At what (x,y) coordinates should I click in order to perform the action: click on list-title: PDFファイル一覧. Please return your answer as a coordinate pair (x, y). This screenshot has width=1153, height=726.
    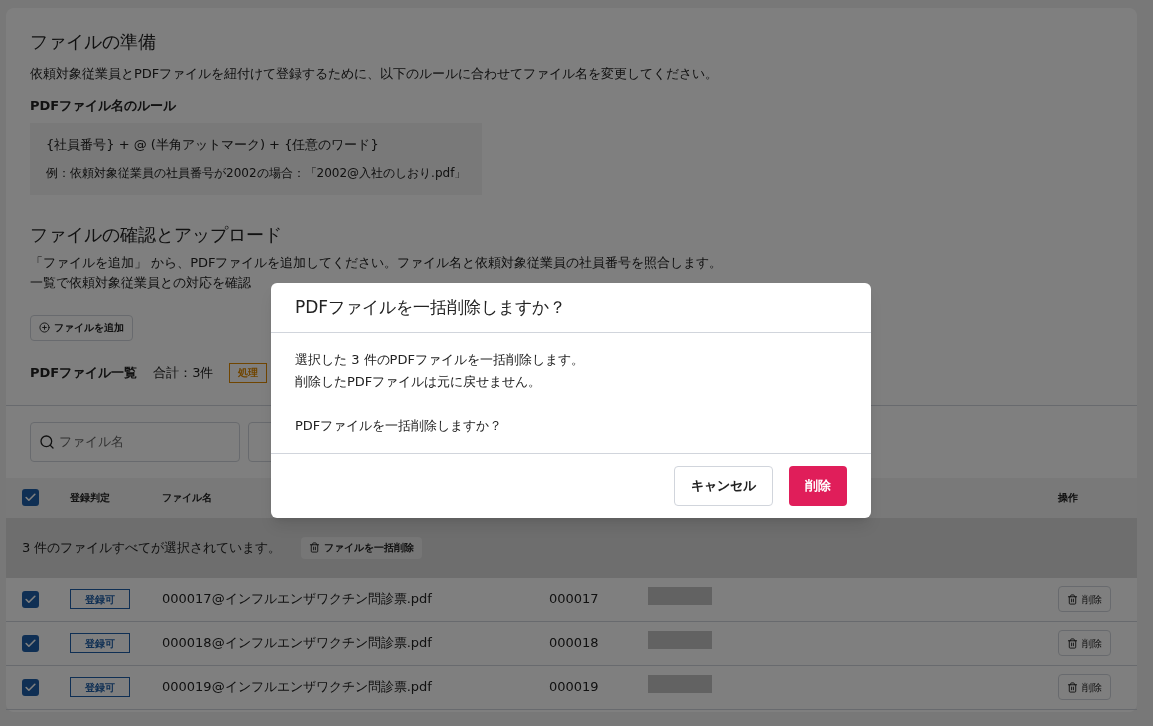
    Looking at the image, I should click on (84, 372).